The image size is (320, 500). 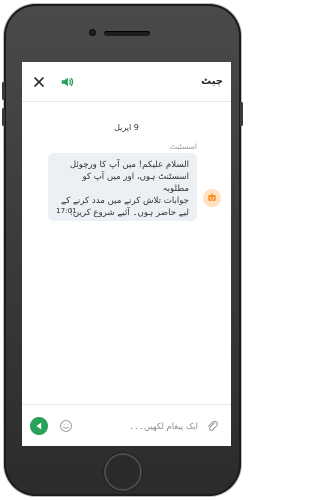 What do you see at coordinates (39, 426) in the screenshot?
I see `send-icon` at bounding box center [39, 426].